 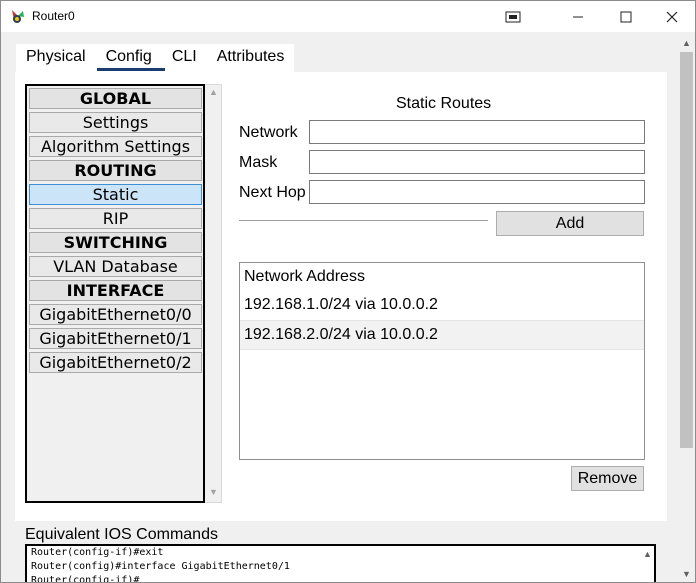 What do you see at coordinates (647, 564) in the screenshot?
I see `ios-scrollbar: ▲` at bounding box center [647, 564].